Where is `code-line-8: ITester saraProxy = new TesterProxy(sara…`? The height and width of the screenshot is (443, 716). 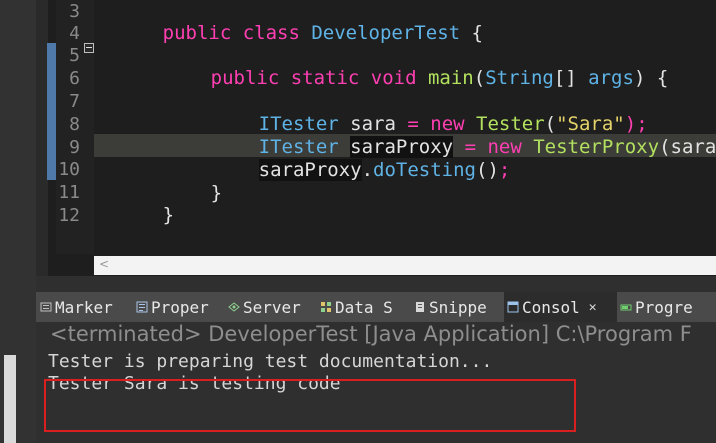 code-line-8: ITester saraProxy = new TesterProxy(sara… is located at coordinates (453, 135).